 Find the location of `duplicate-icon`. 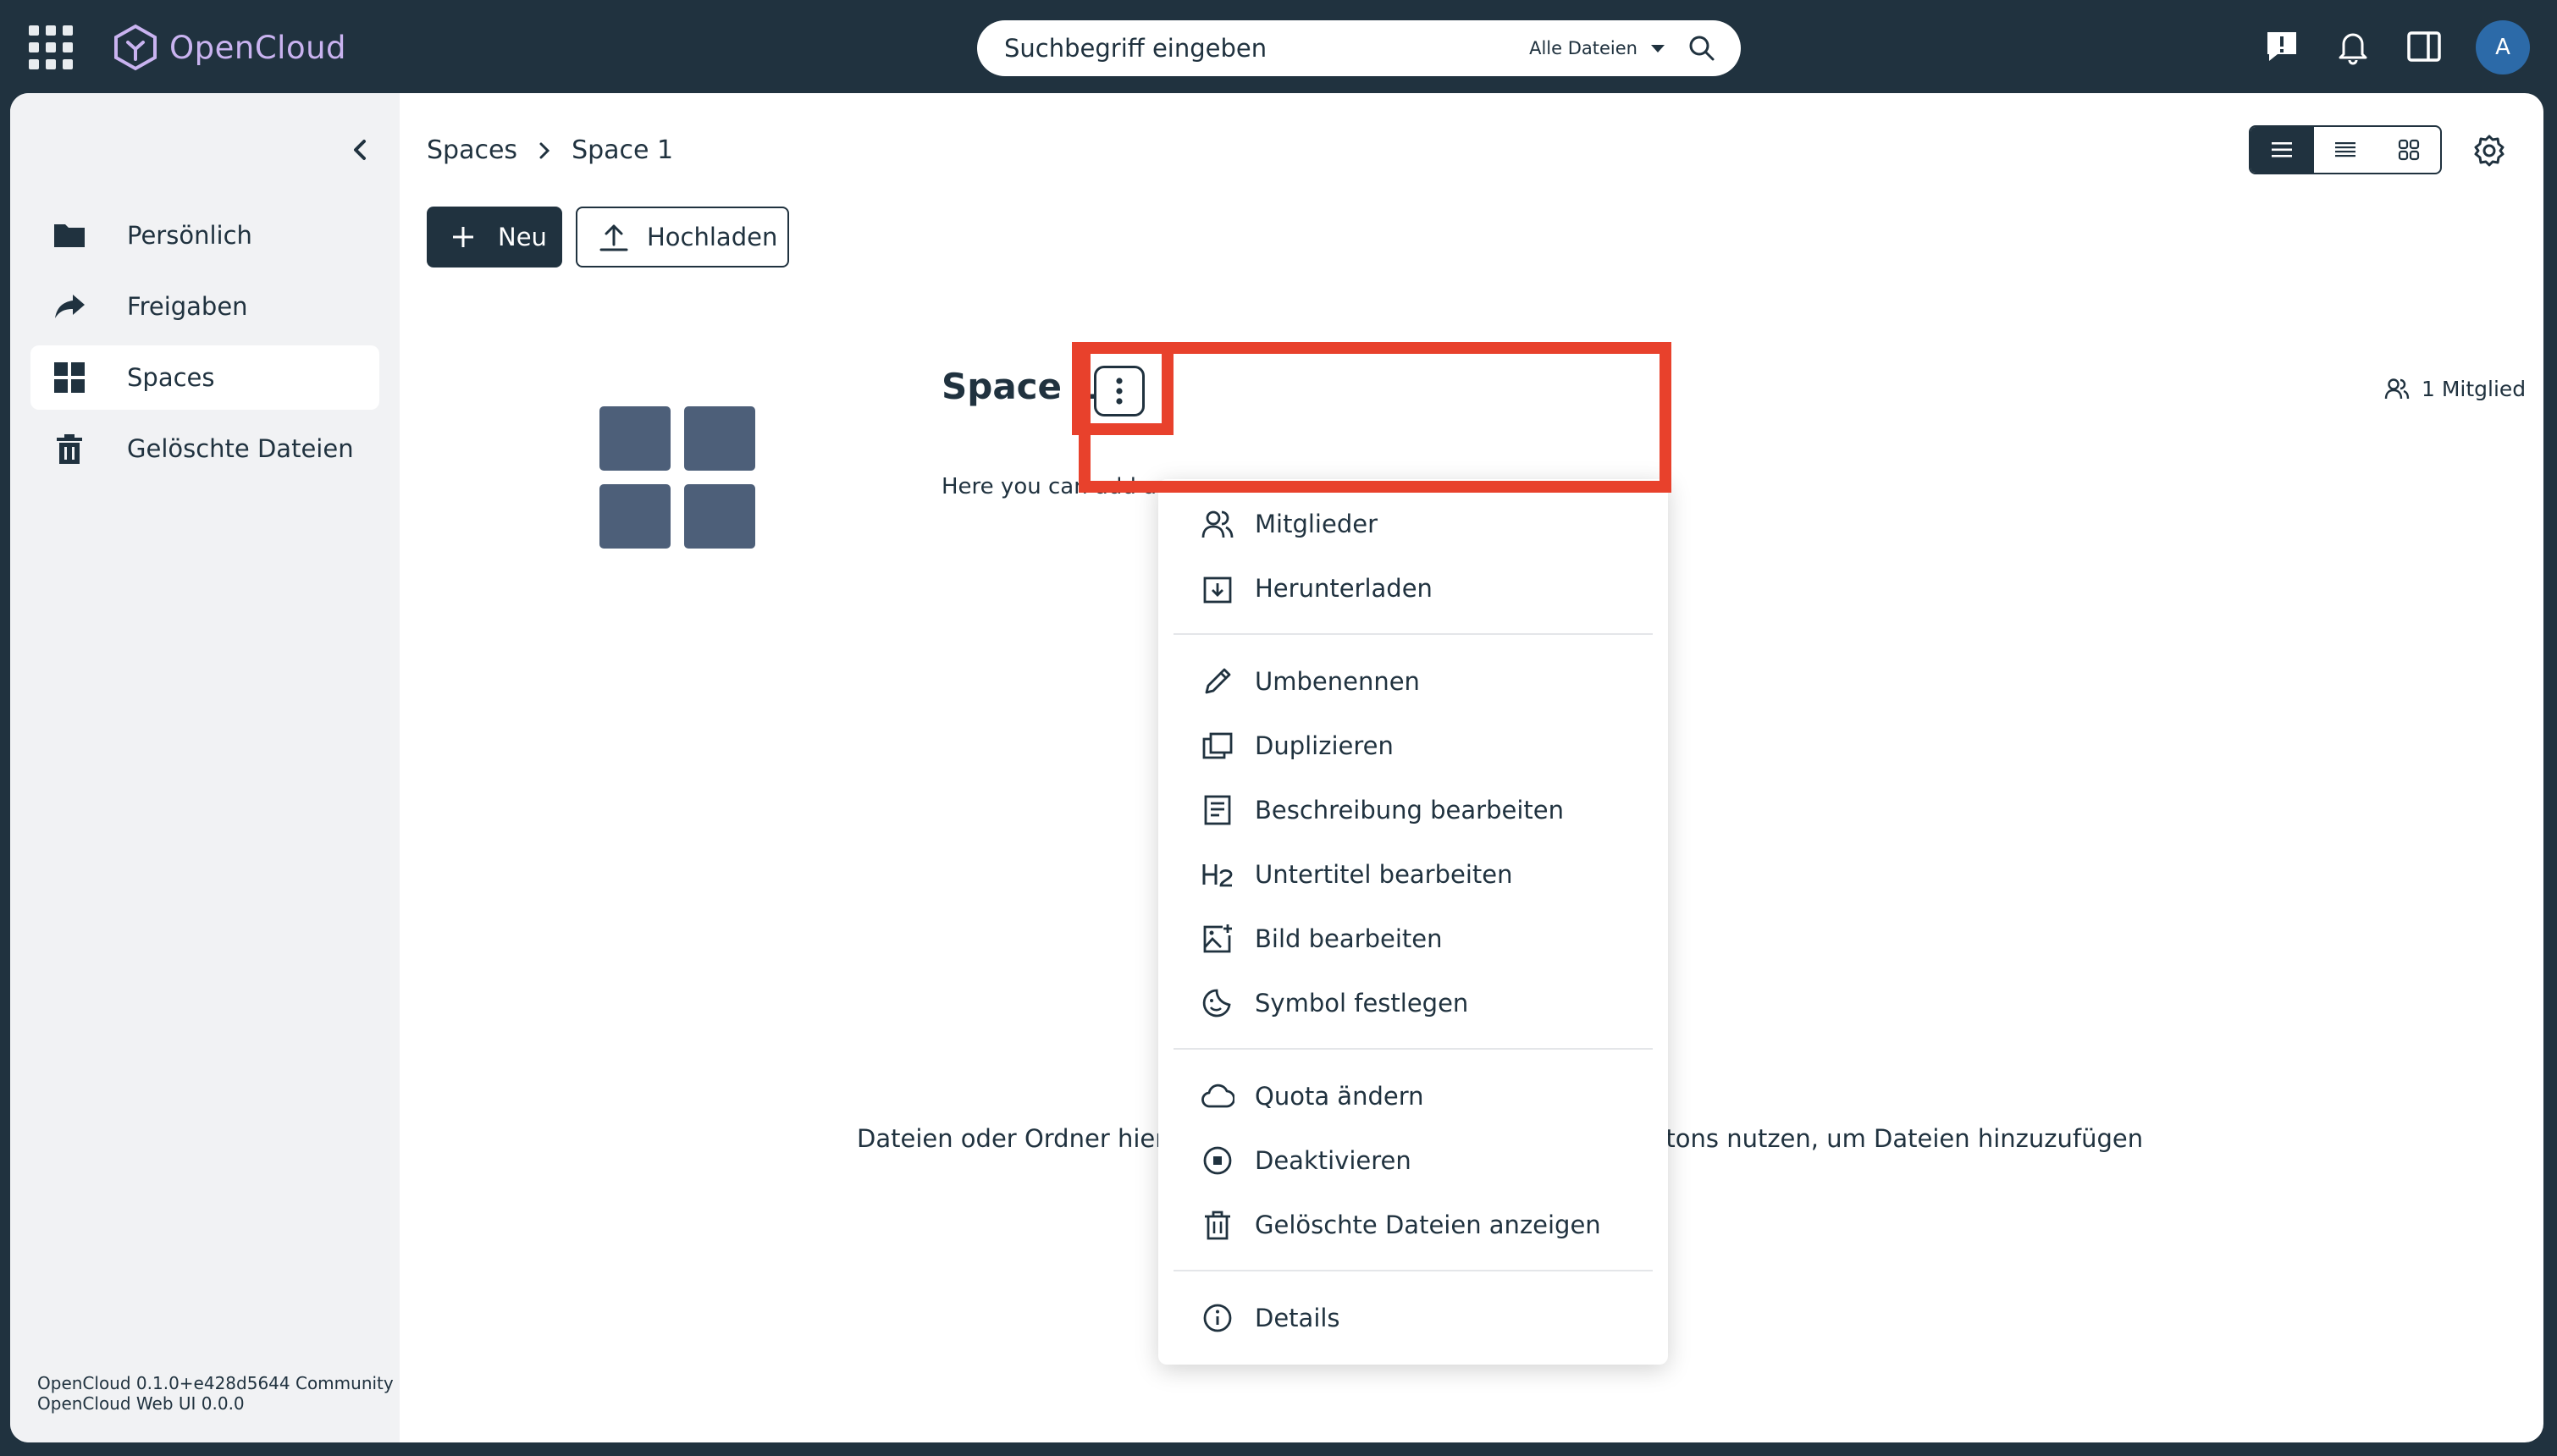

duplicate-icon is located at coordinates (1217, 745).